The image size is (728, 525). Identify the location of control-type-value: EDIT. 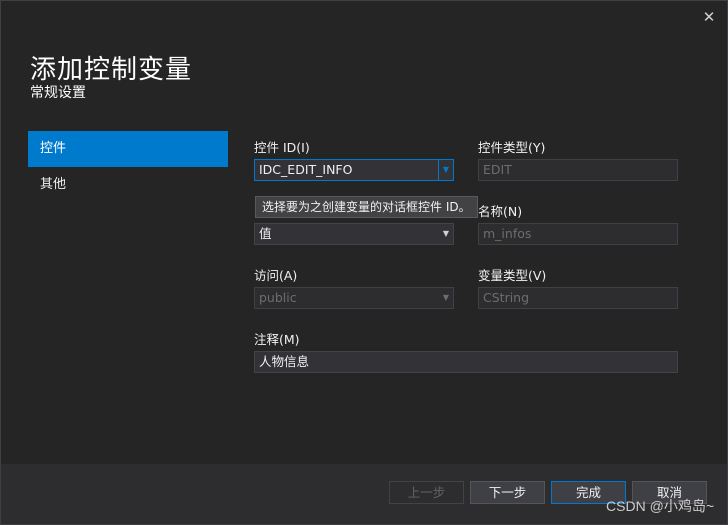
(497, 169).